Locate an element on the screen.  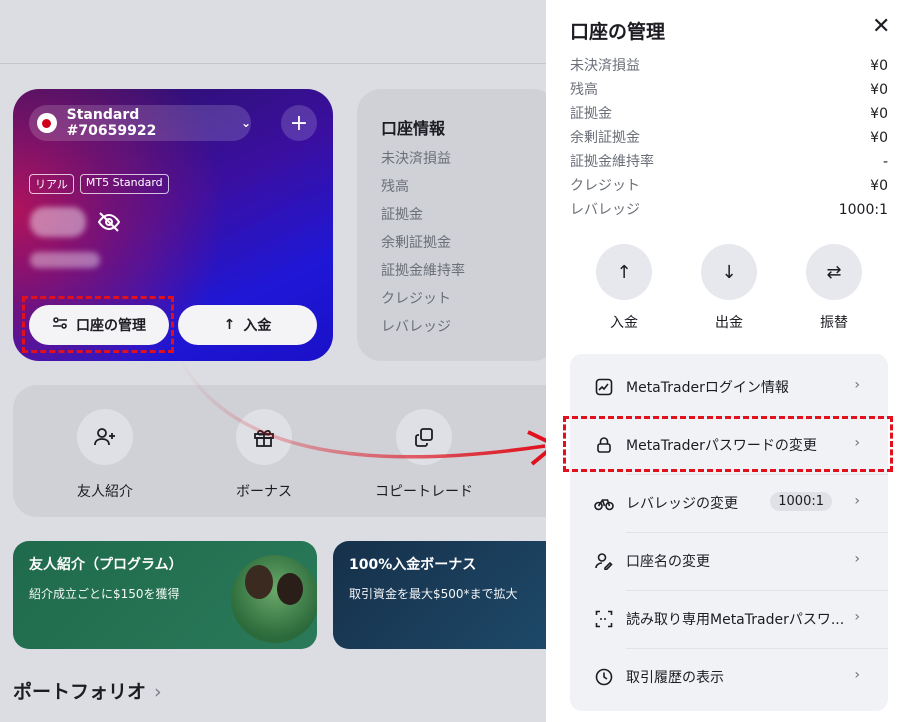
portfolio-link: ポートフォリオ › is located at coordinates (87, 690).